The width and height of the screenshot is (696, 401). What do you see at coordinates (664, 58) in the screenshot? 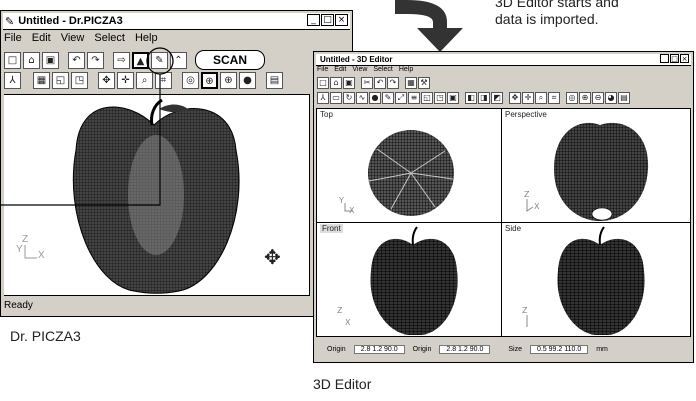
I see `editor-minimize-button: _` at bounding box center [664, 58].